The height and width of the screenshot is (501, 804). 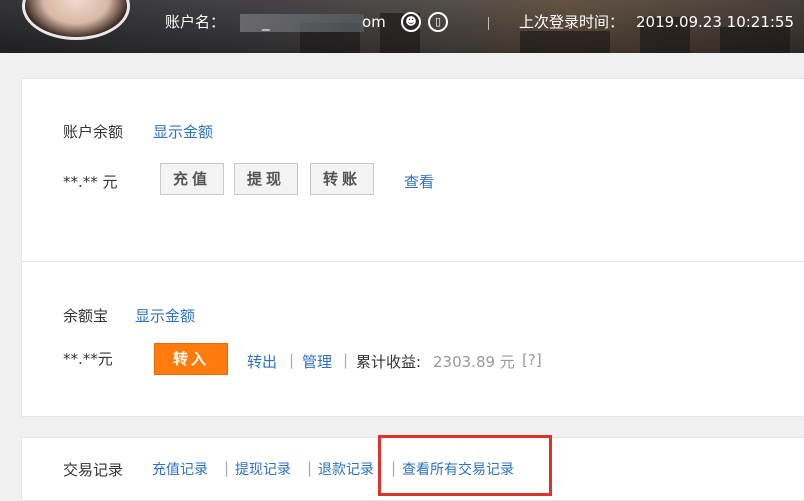 I want to click on balance-title: 账户余额, so click(x=93, y=132).